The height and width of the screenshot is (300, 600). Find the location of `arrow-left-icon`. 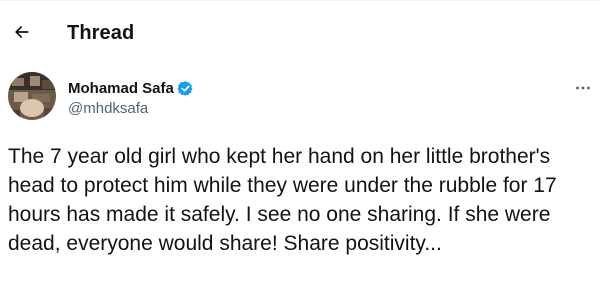

arrow-left-icon is located at coordinates (22, 34).